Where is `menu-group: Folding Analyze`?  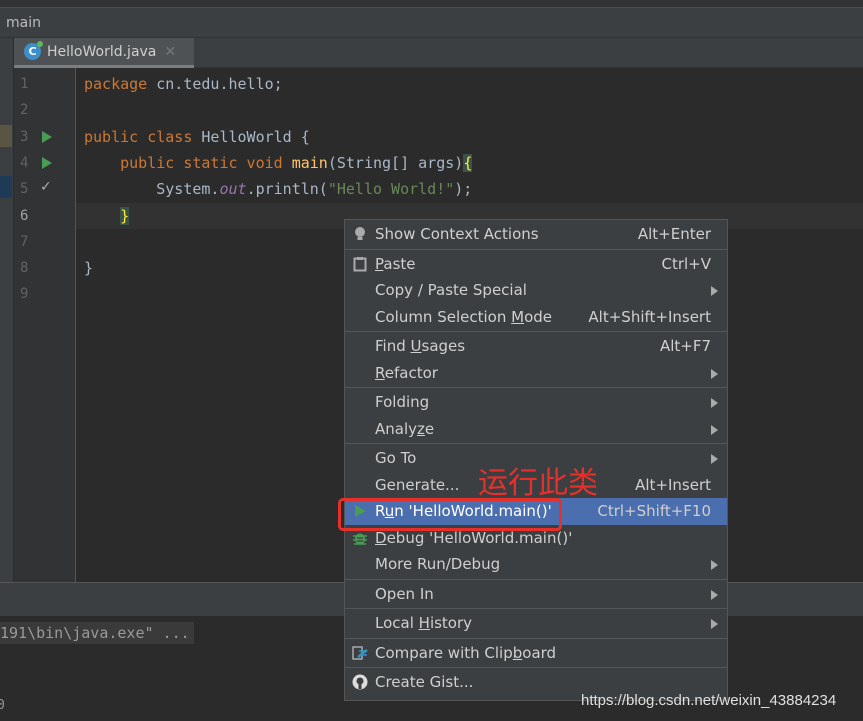 menu-group: Folding Analyze is located at coordinates (536, 416).